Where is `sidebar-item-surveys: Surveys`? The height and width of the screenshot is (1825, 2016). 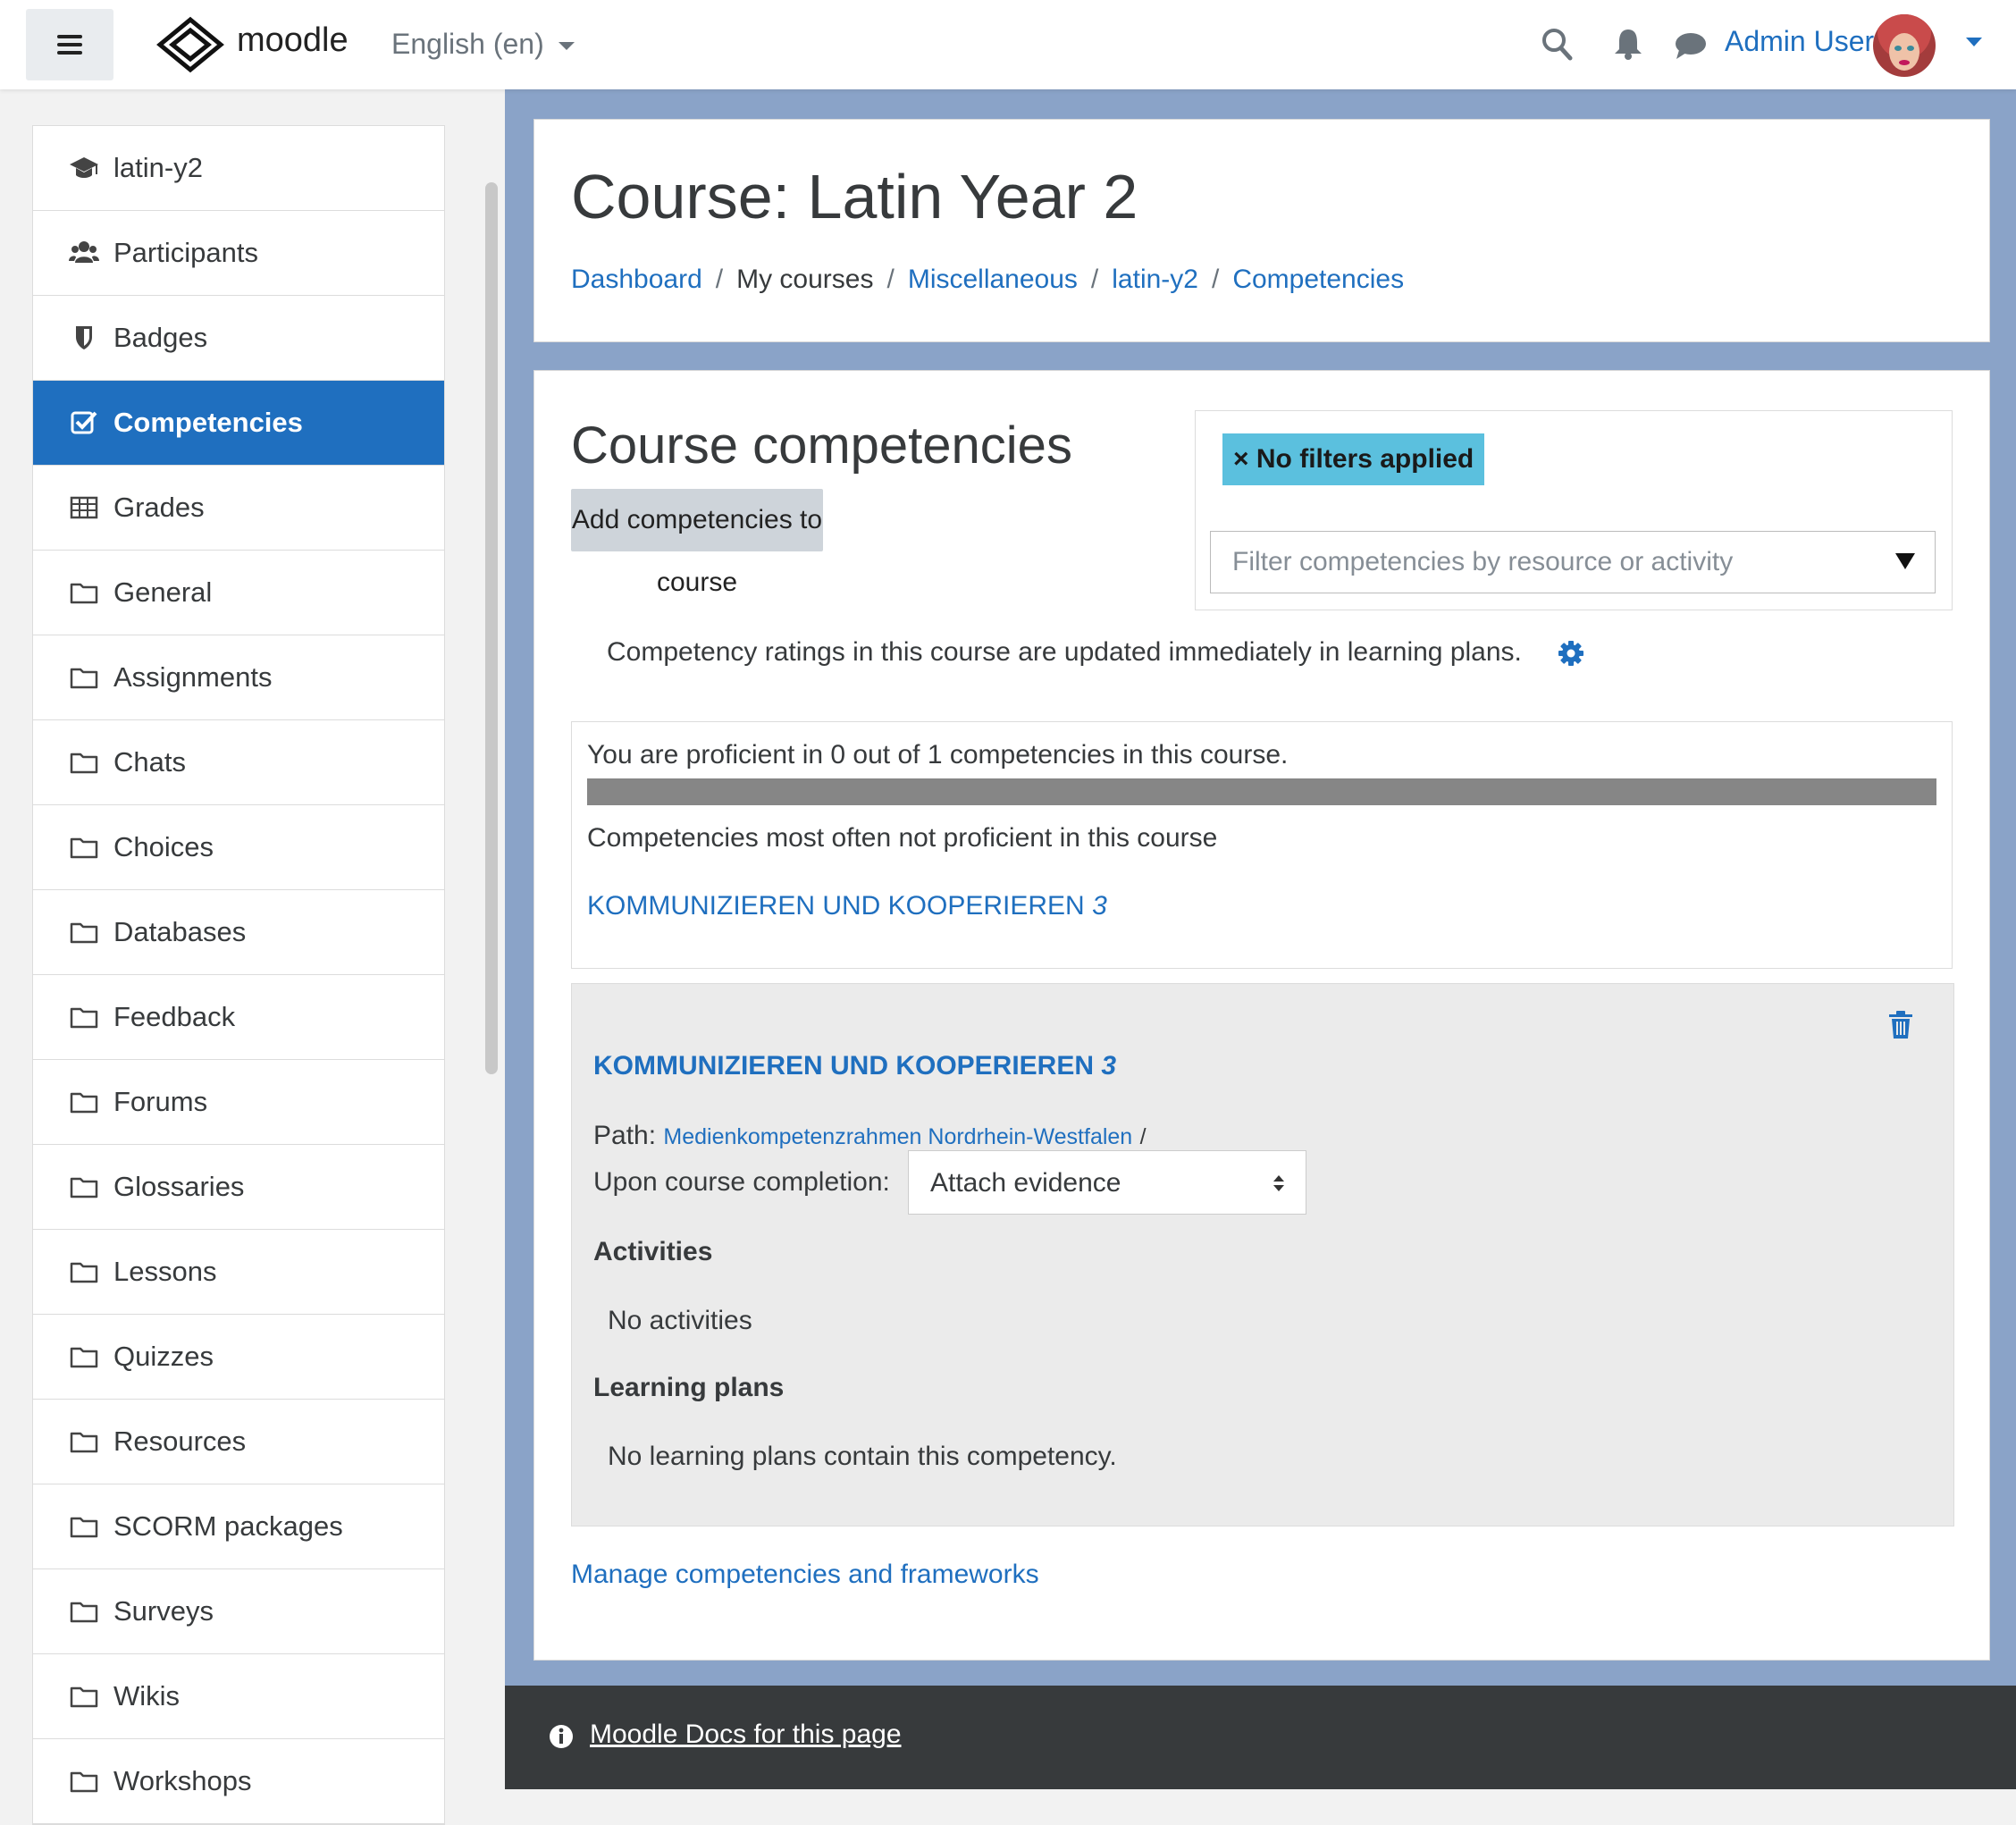 sidebar-item-surveys: Surveys is located at coordinates (238, 1611).